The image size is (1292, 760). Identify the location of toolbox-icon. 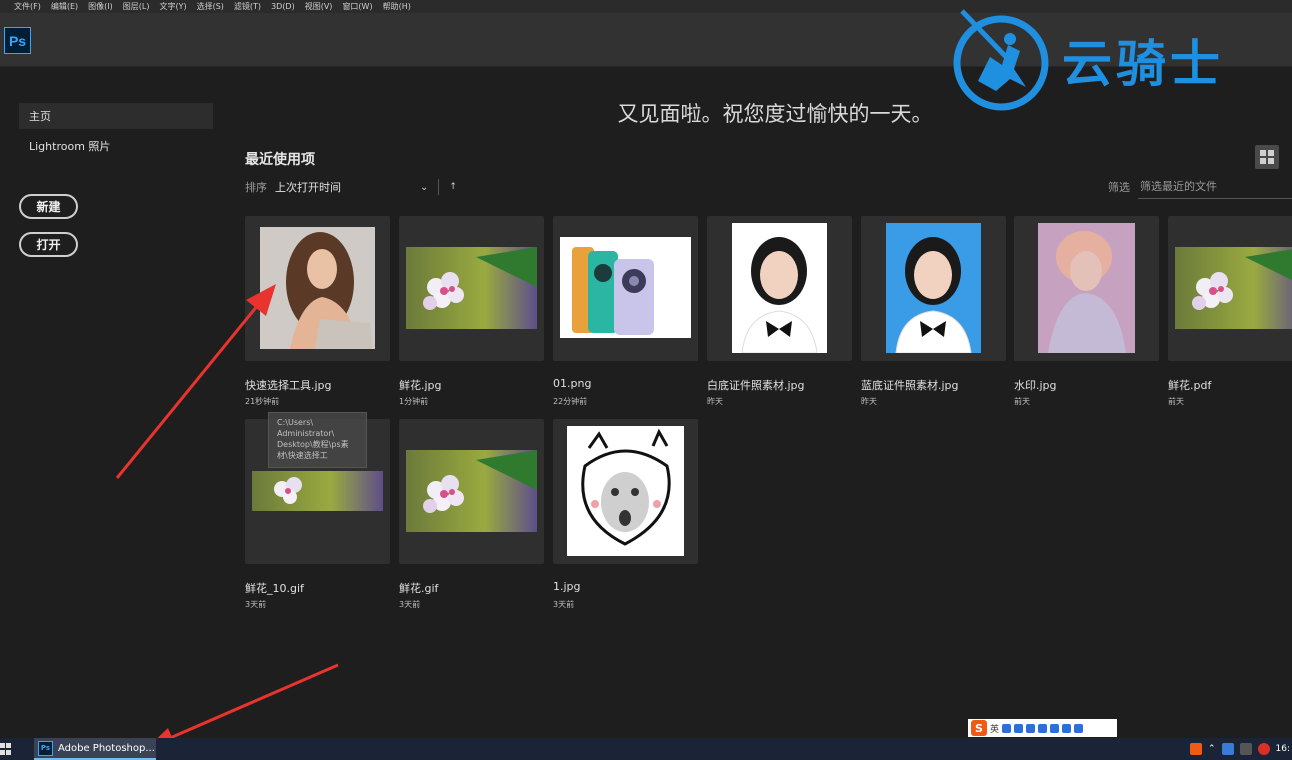
(1055, 728).